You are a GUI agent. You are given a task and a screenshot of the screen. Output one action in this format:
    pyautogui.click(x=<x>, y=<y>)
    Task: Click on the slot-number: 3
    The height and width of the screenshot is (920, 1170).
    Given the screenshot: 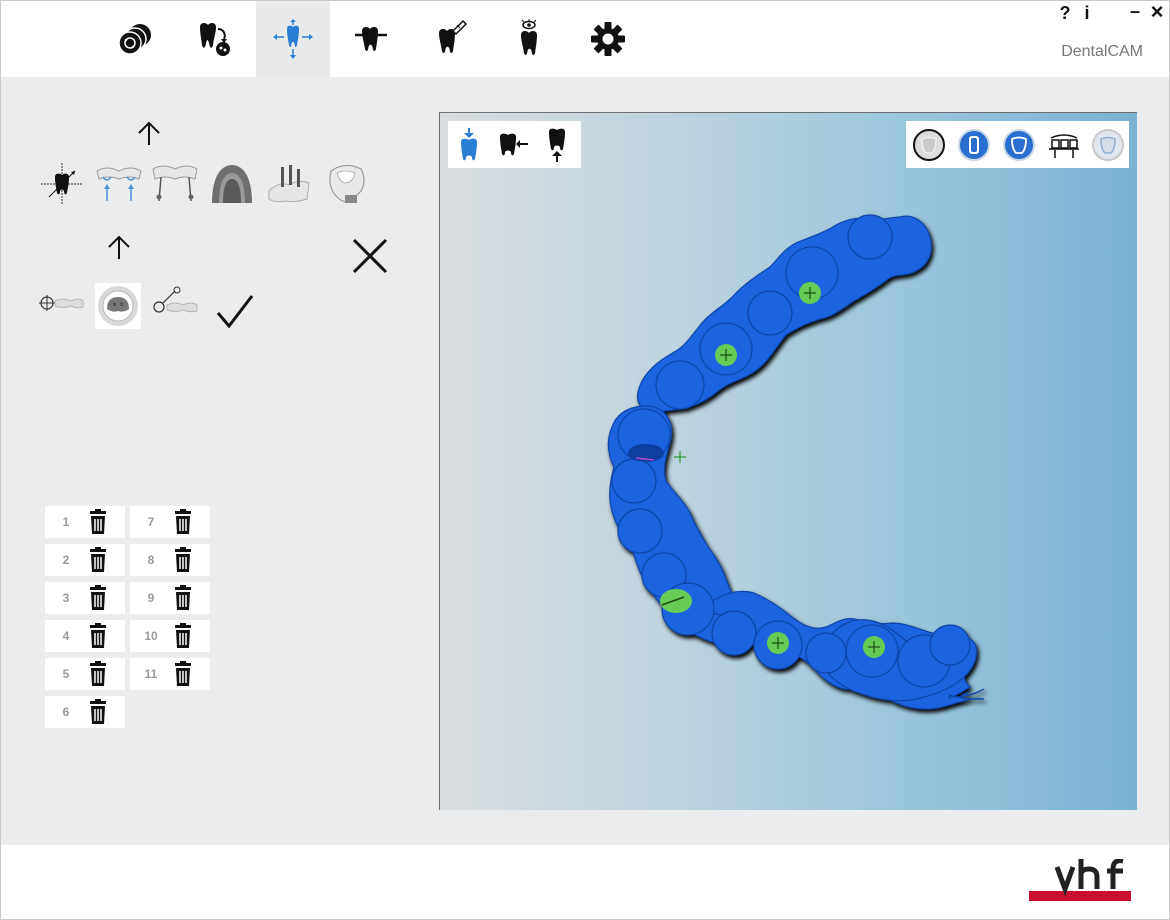 What is the action you would take?
    pyautogui.click(x=66, y=598)
    